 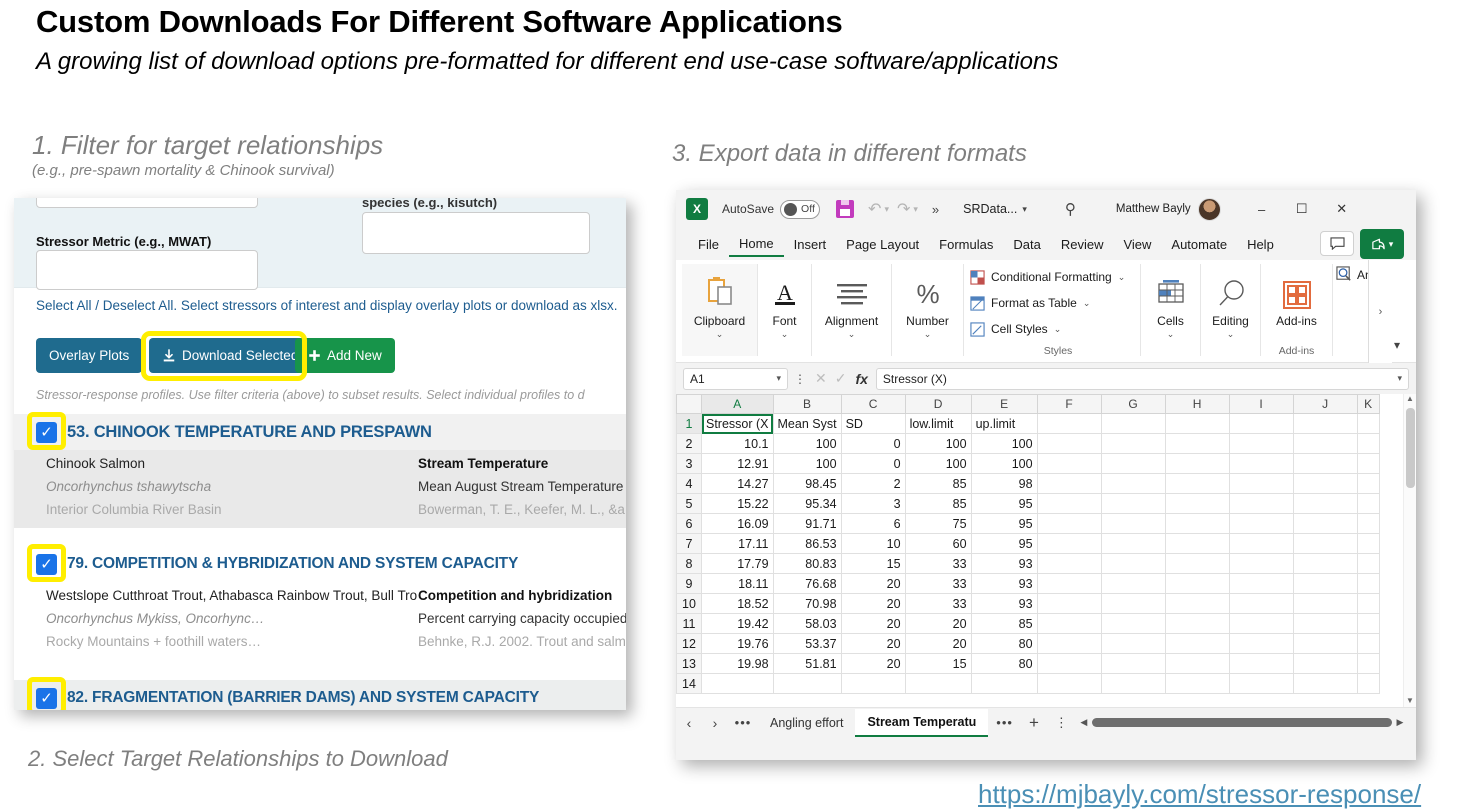 I want to click on cell-A6: 16.09, so click(x=737, y=523).